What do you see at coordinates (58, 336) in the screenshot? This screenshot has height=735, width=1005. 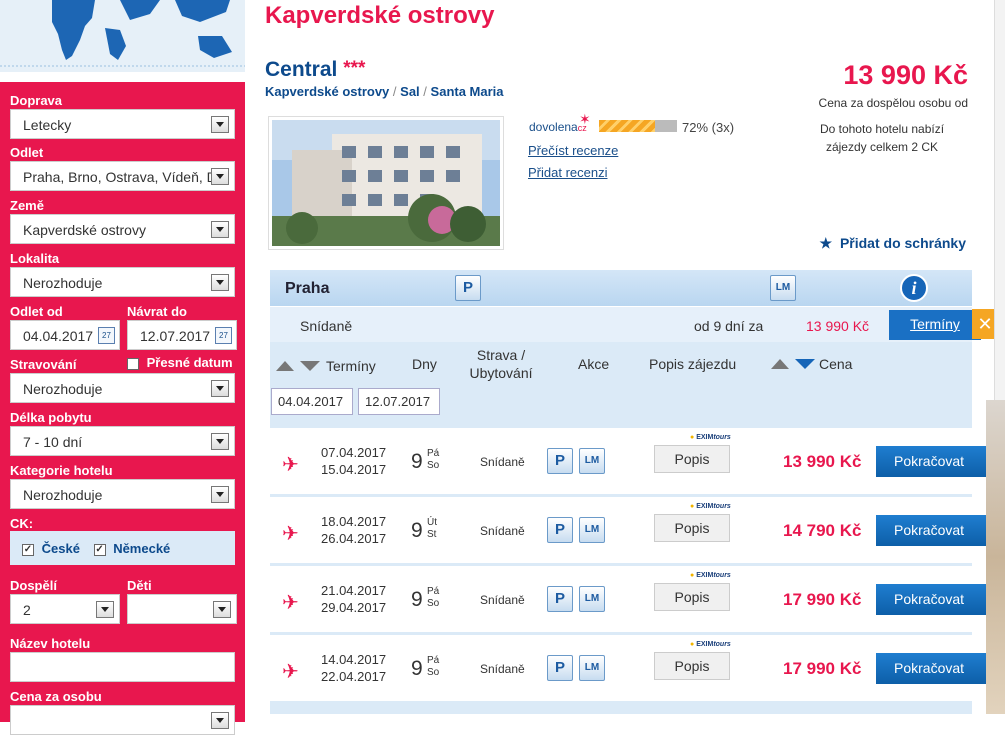 I see `odlet-od-value: 04.04.2017` at bounding box center [58, 336].